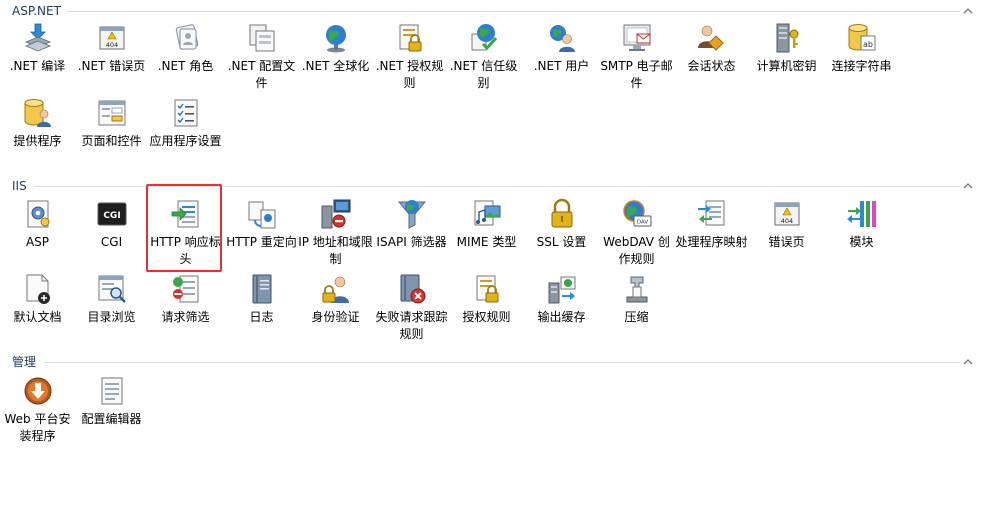 The image size is (982, 513). Describe the element at coordinates (261, 317) in the screenshot. I see `feature-label: 日志` at that location.